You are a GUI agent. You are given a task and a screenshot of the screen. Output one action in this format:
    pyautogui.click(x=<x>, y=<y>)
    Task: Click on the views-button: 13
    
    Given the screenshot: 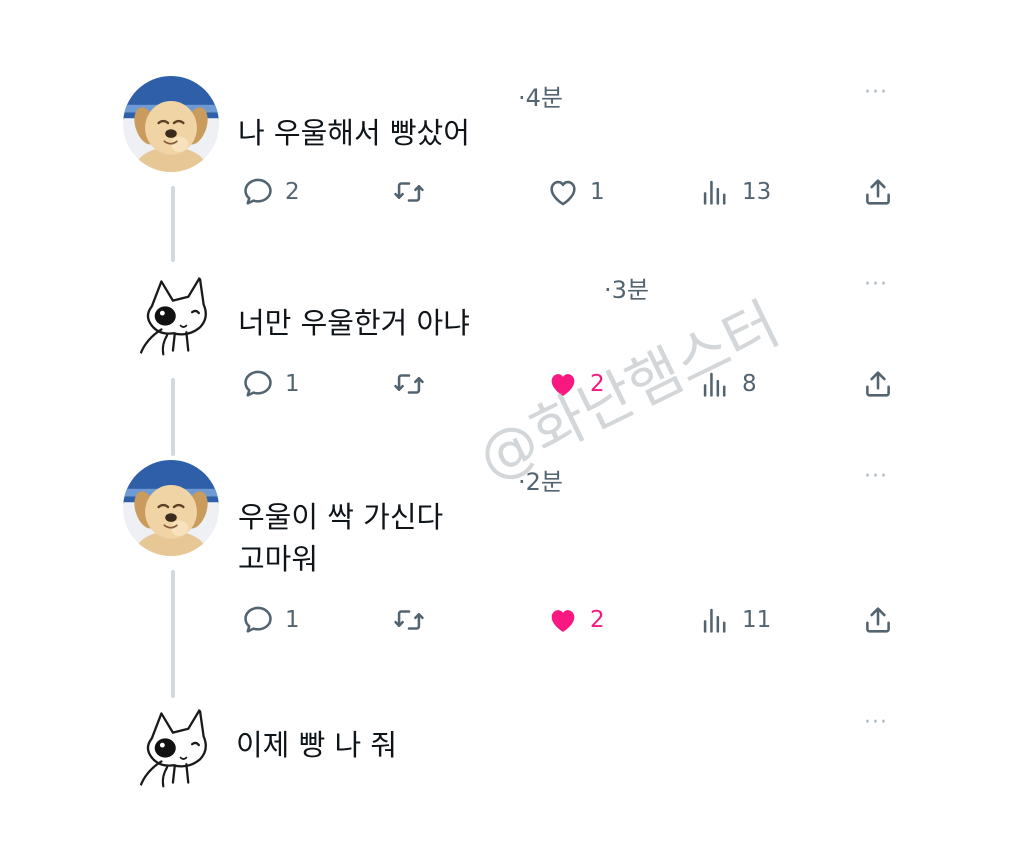 What is the action you would take?
    pyautogui.click(x=734, y=192)
    